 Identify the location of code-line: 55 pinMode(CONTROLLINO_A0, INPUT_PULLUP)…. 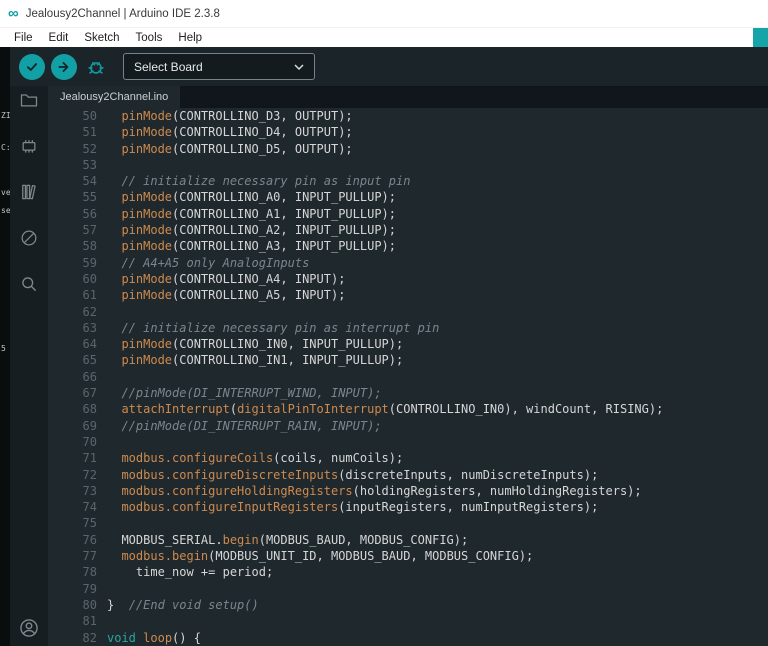
(408, 197).